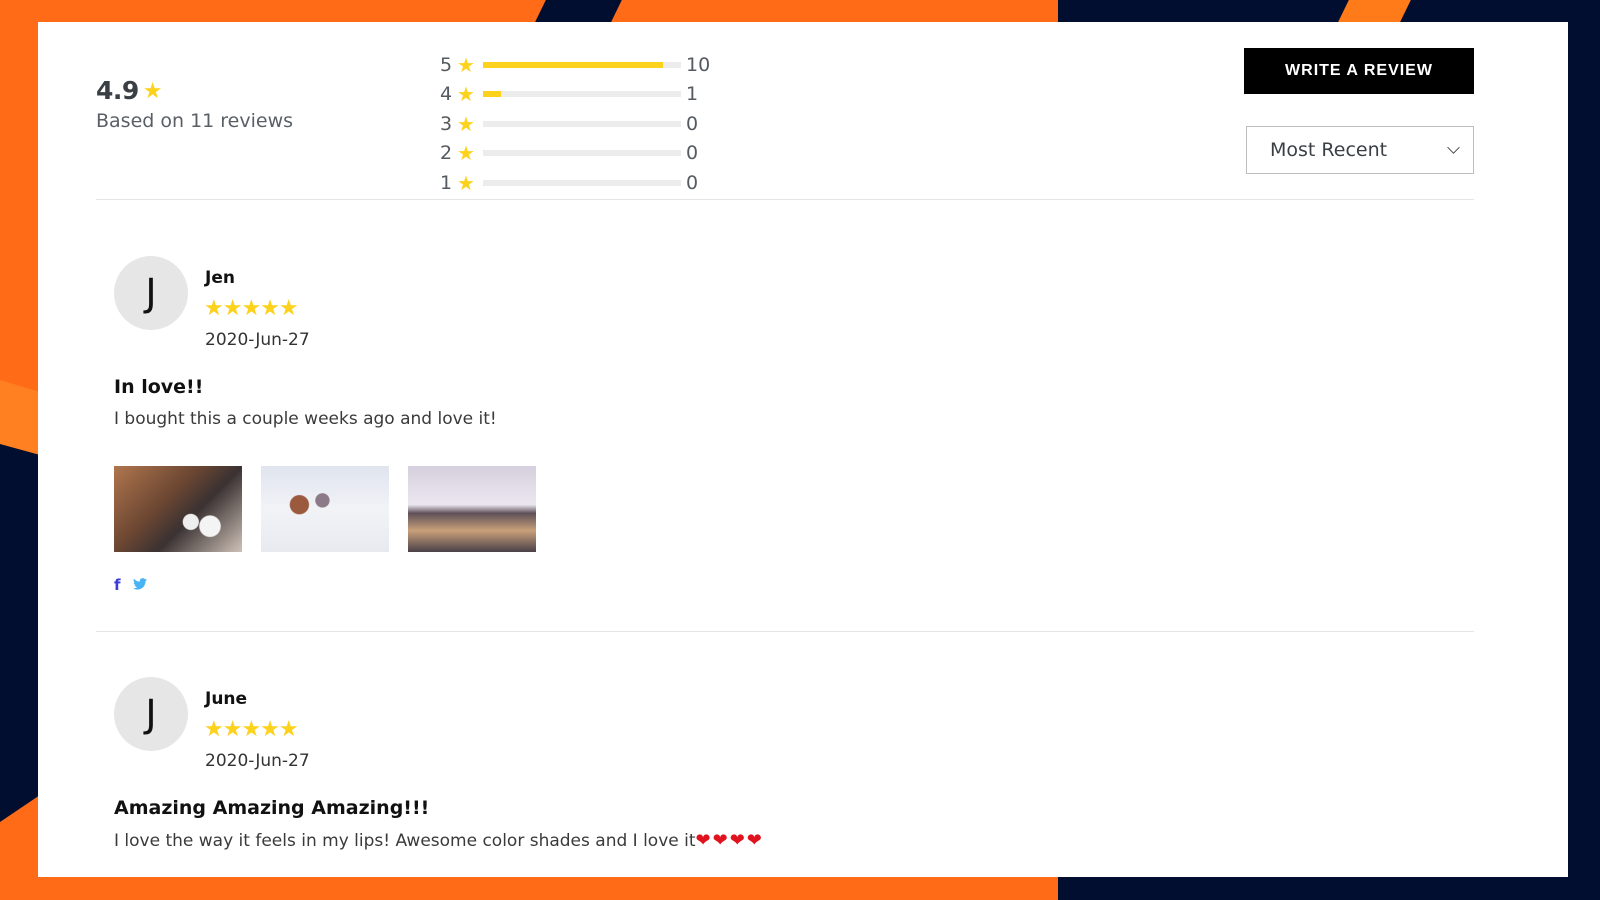 This screenshot has height=900, width=1600. What do you see at coordinates (117, 90) in the screenshot?
I see `average-rating-value: 4.9` at bounding box center [117, 90].